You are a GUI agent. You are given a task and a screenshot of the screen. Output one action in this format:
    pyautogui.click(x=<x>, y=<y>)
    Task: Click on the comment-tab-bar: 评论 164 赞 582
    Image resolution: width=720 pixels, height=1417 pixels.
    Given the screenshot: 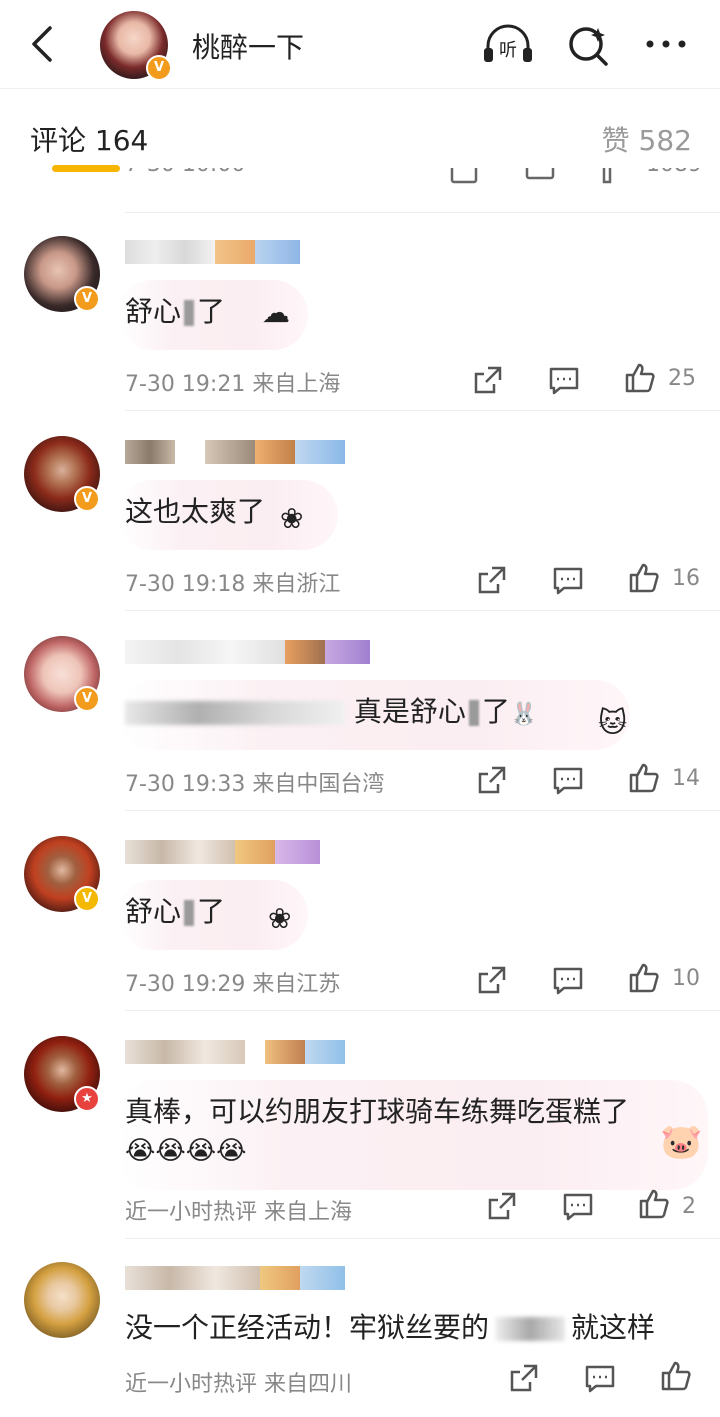 What is the action you would take?
    pyautogui.click(x=360, y=132)
    